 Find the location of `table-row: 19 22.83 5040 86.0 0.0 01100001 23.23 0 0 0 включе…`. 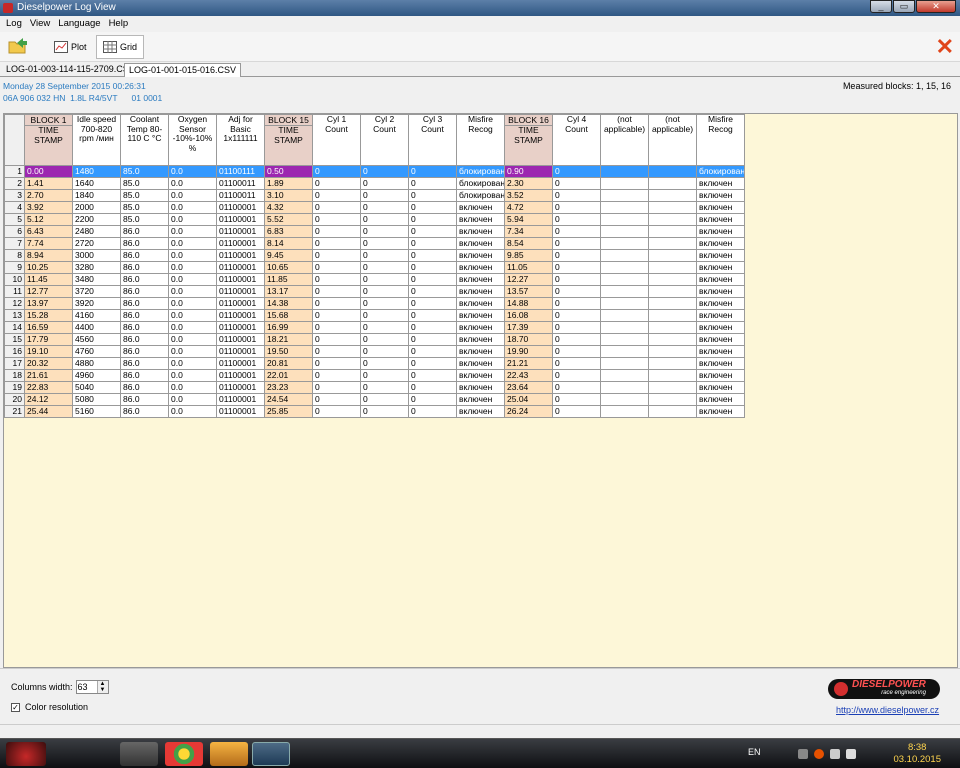

table-row: 19 22.83 5040 86.0 0.0 01100001 23.23 0 0 0 включе… is located at coordinates (374, 387).